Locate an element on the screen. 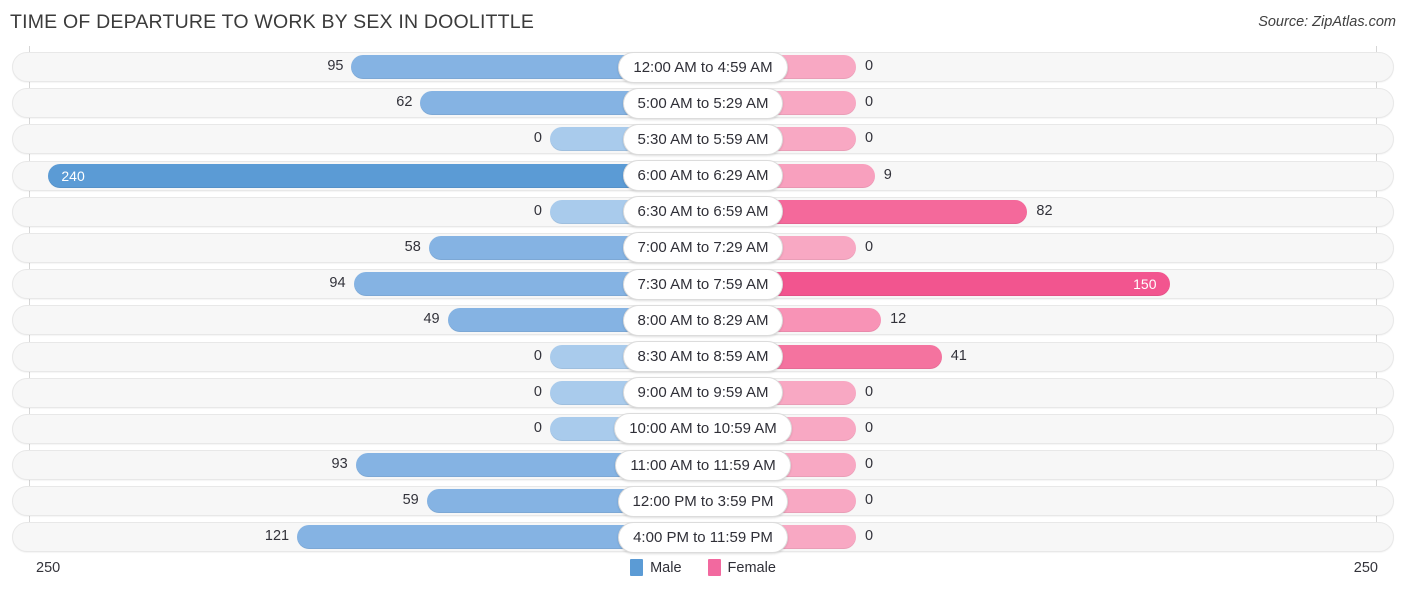  category-label-pill: 8:00 AM to 8:29 AM is located at coordinates (703, 320).